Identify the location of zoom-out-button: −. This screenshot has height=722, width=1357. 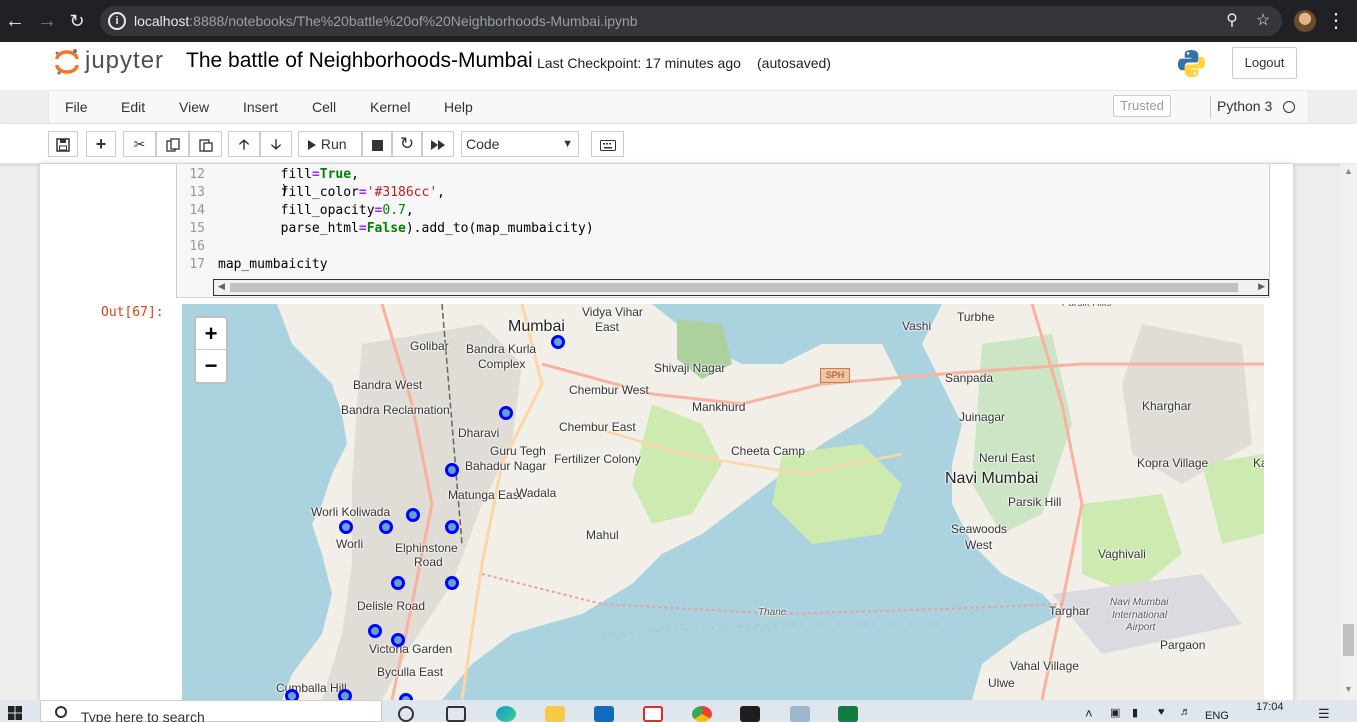
(211, 366).